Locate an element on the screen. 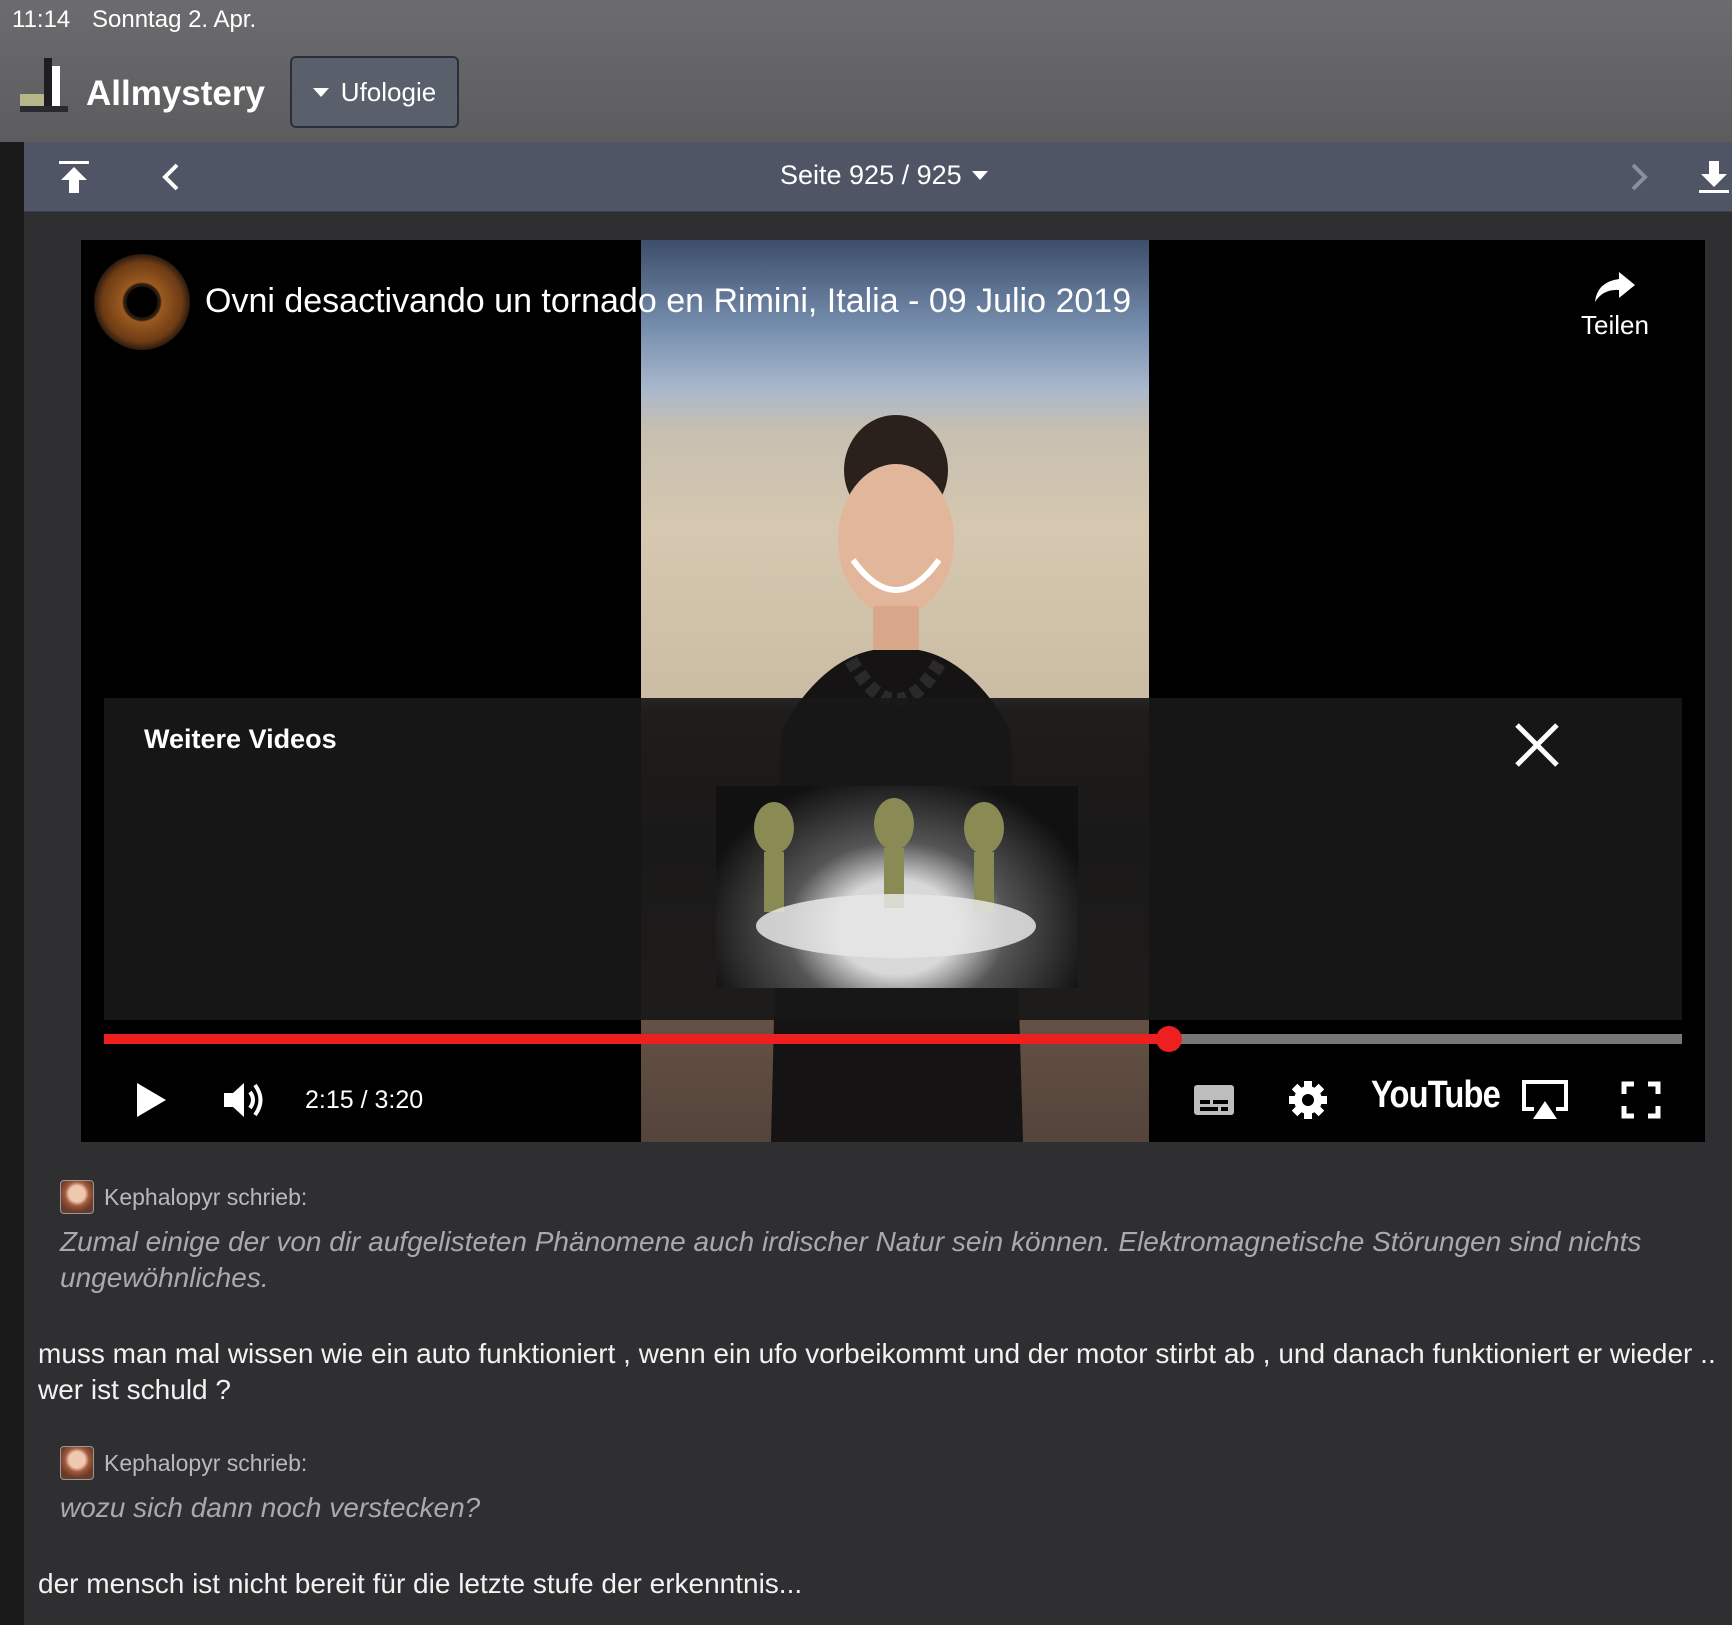  play-button is located at coordinates (151, 1100).